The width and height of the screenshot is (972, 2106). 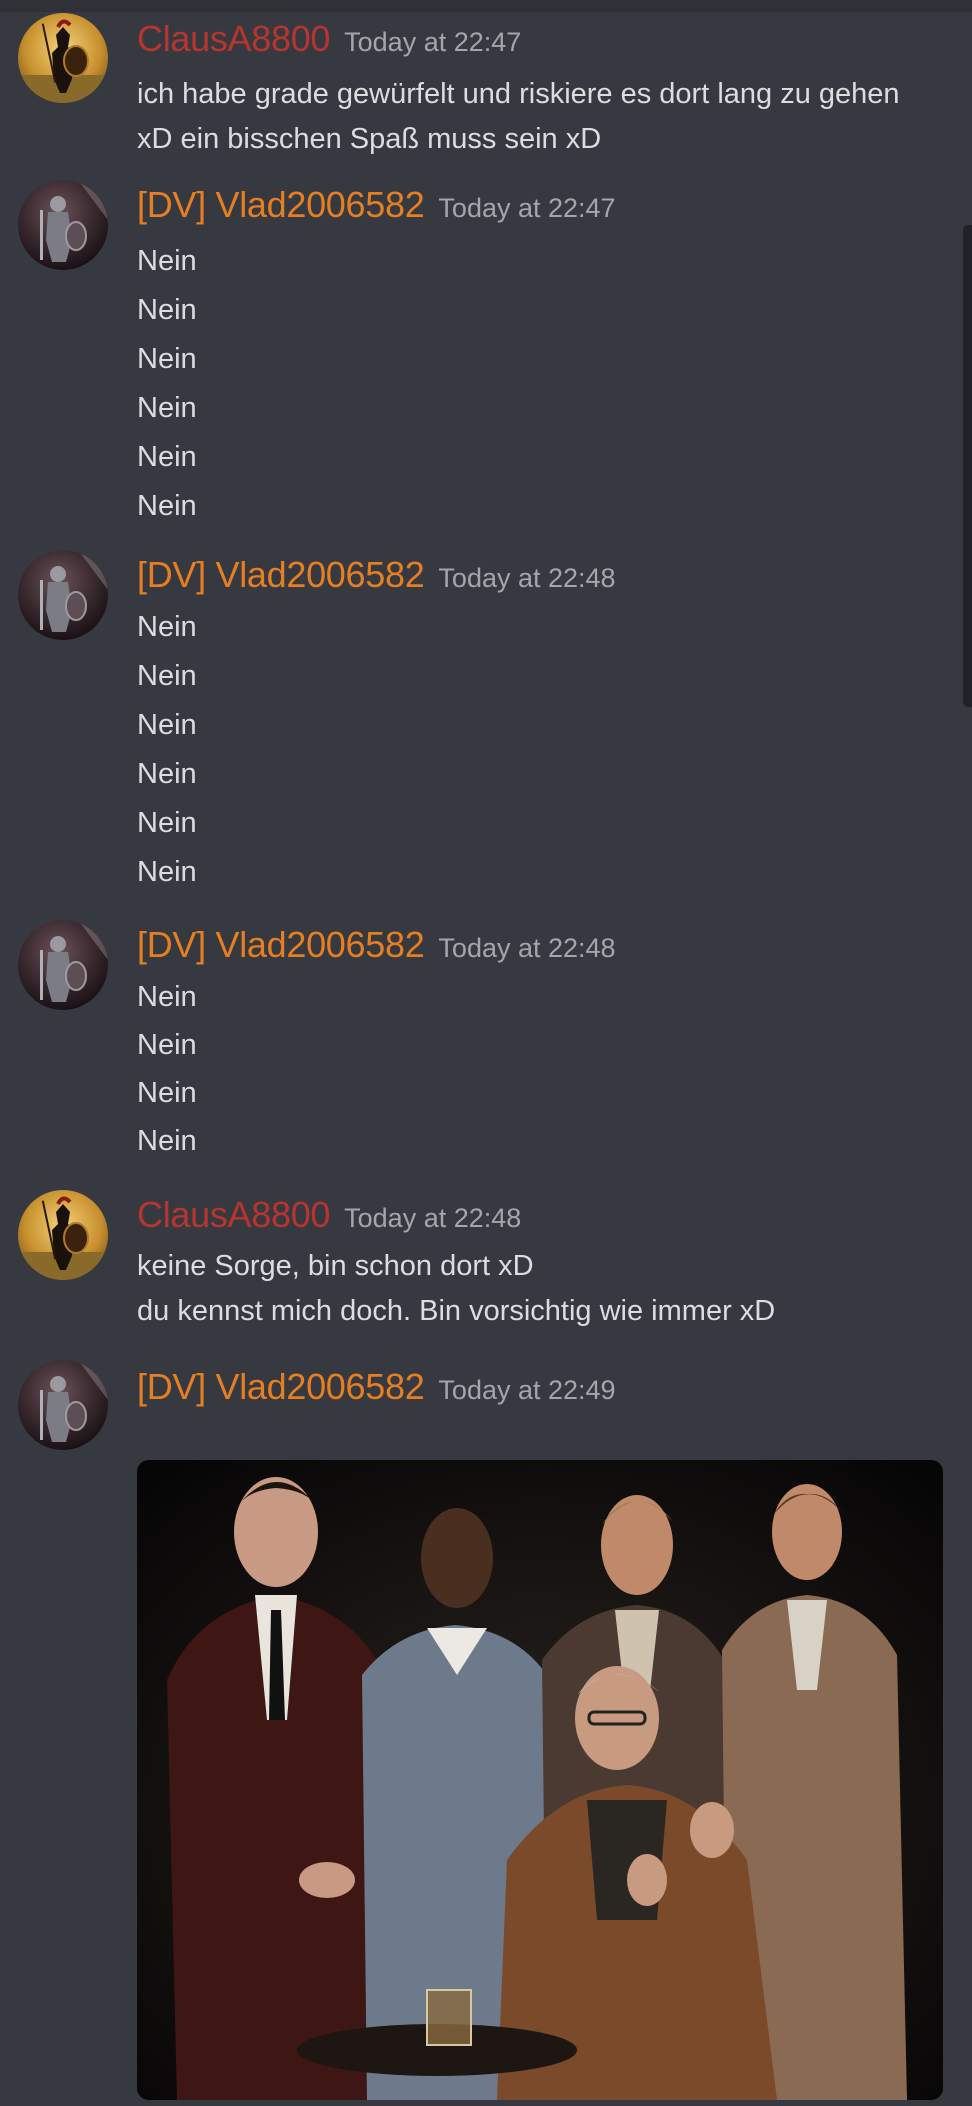 I want to click on message-header: [DV] Vlad2006582 Today at 22:47, so click(x=376, y=205).